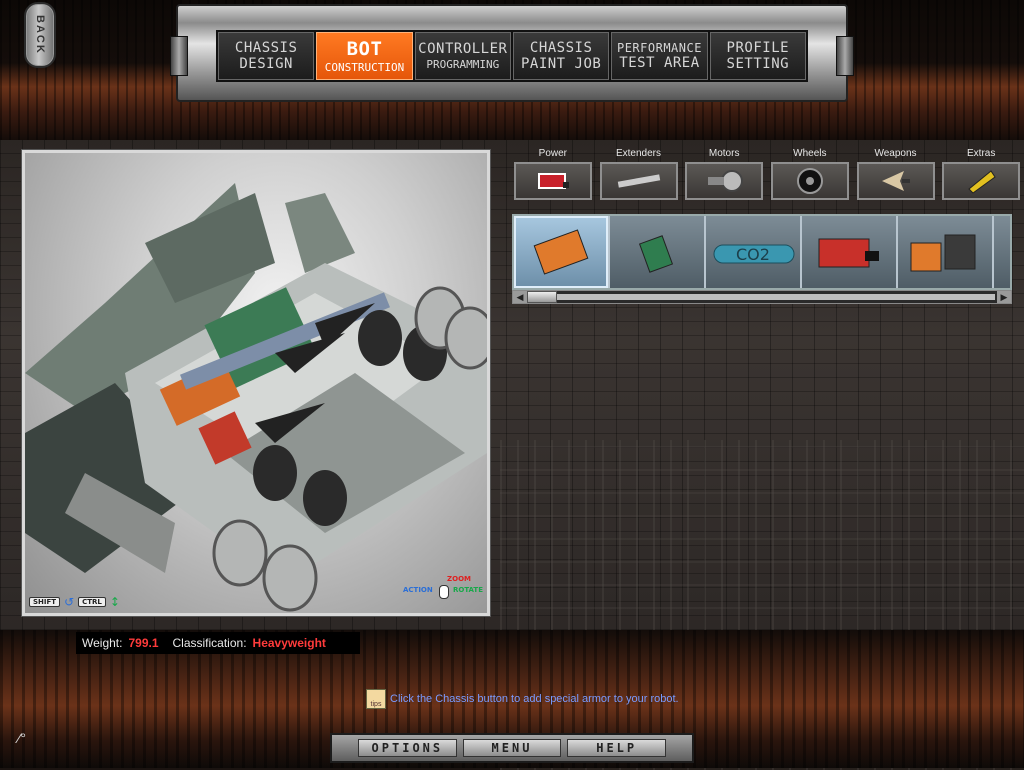  I want to click on part-red-battery, so click(850, 252).